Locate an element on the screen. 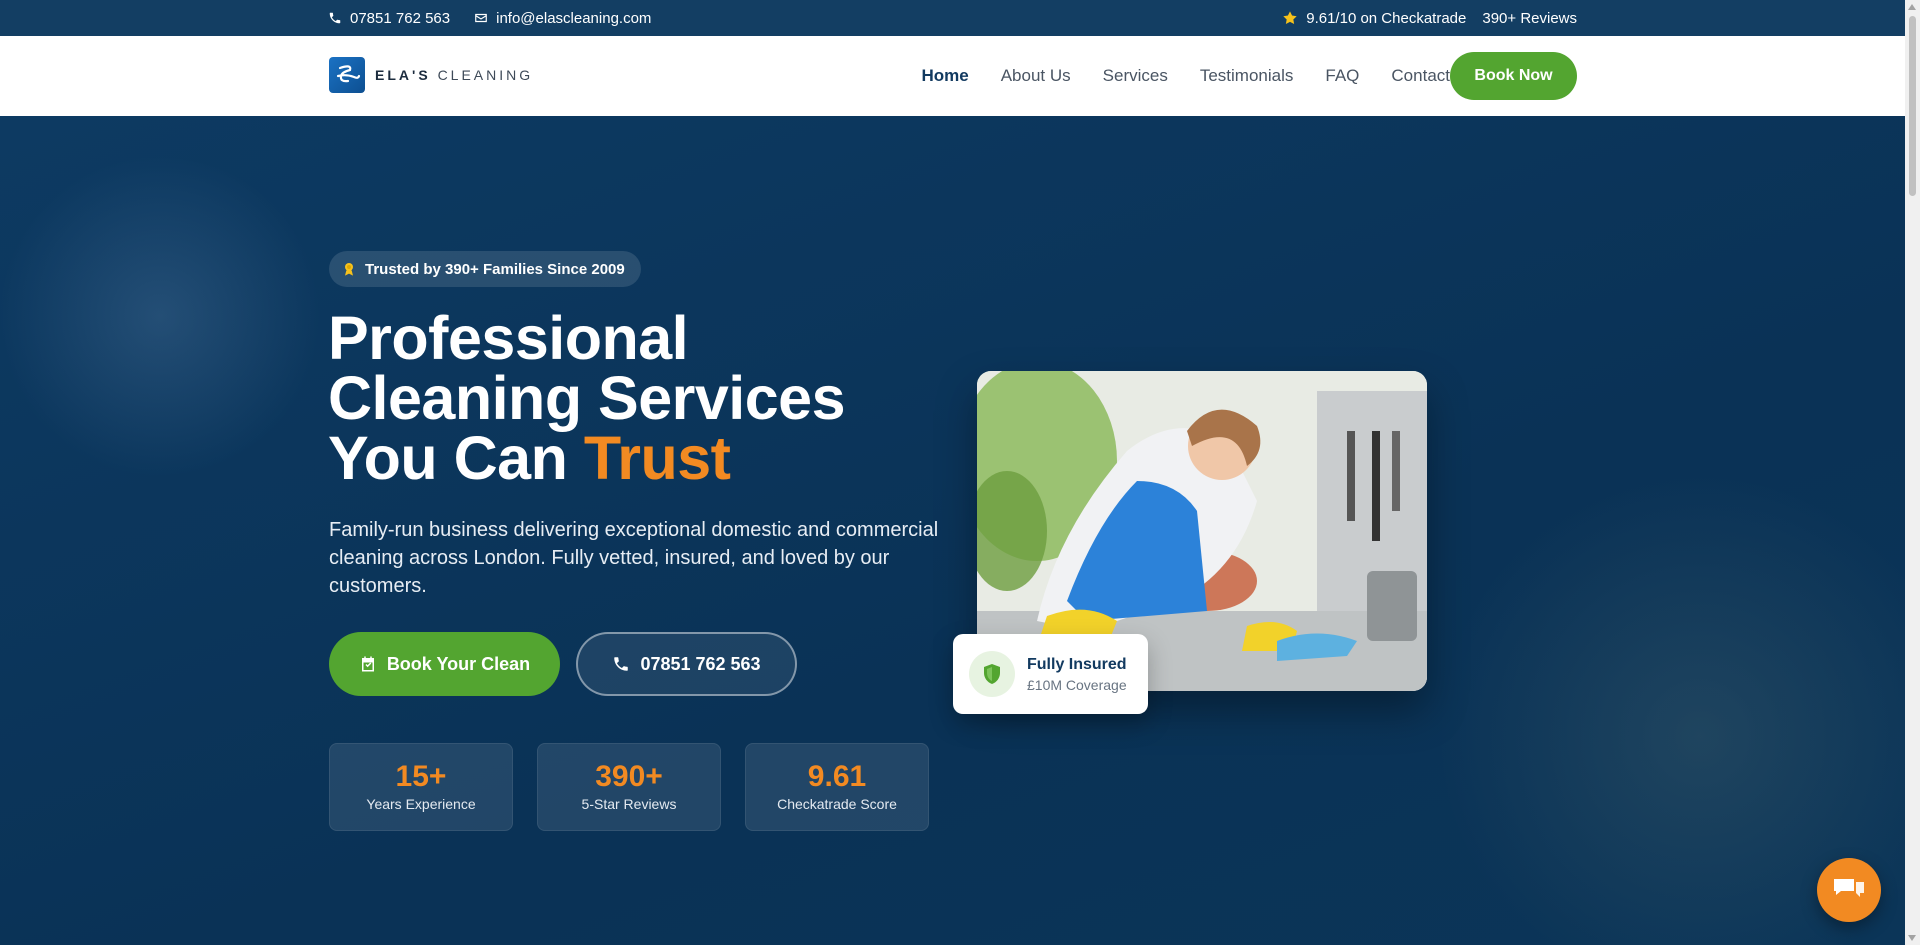 The height and width of the screenshot is (945, 1920). hero-title-accent: Trust is located at coordinates (657, 458).